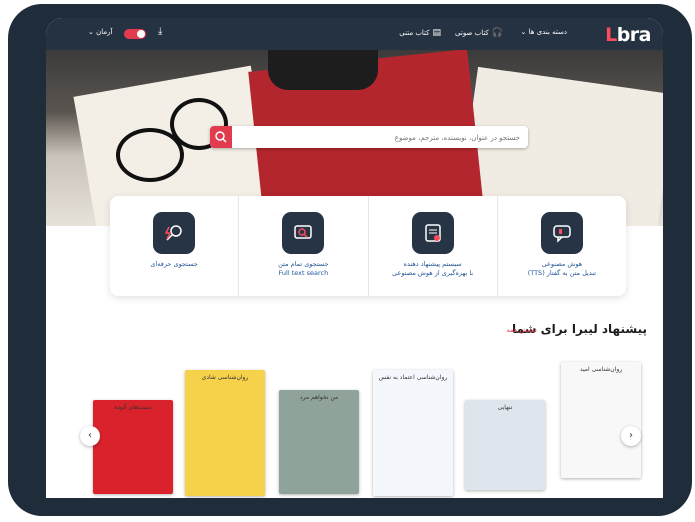  What do you see at coordinates (414, 33) in the screenshot?
I see `nav-text-books-label: کتاب متنی` at bounding box center [414, 33].